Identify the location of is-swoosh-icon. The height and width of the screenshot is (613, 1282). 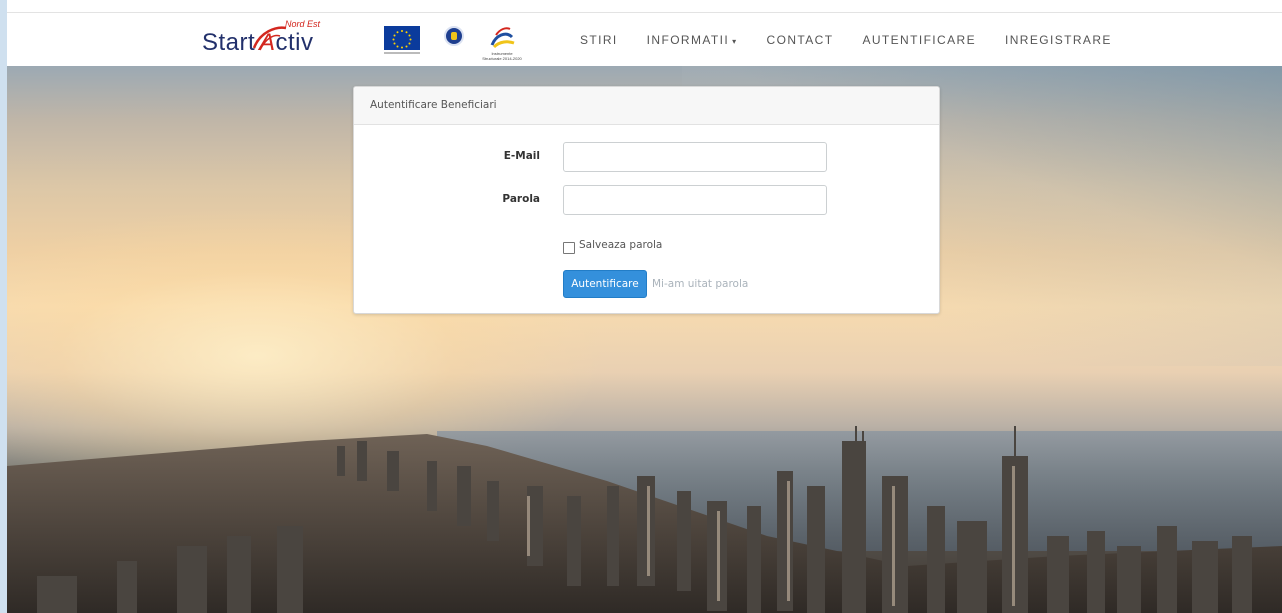
(502, 38).